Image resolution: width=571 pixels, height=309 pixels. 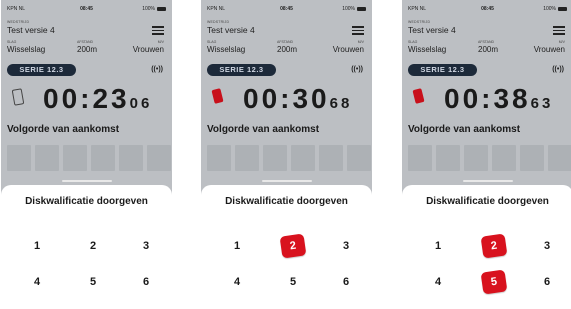 I want to click on timer-main: 00:23, so click(x=86, y=98).